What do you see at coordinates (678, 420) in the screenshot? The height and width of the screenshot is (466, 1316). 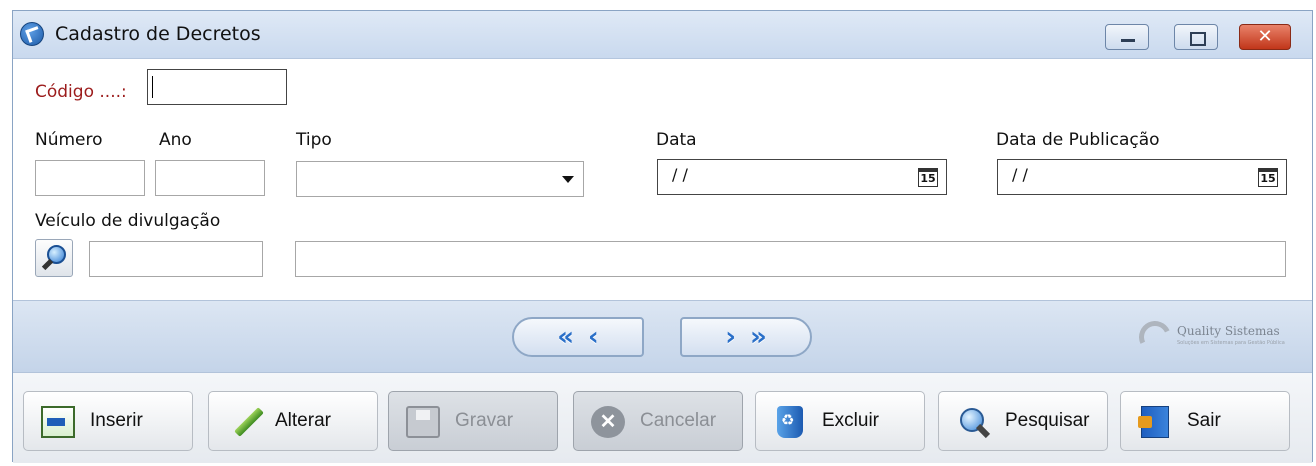 I see `cancelar-label: Cancelar` at bounding box center [678, 420].